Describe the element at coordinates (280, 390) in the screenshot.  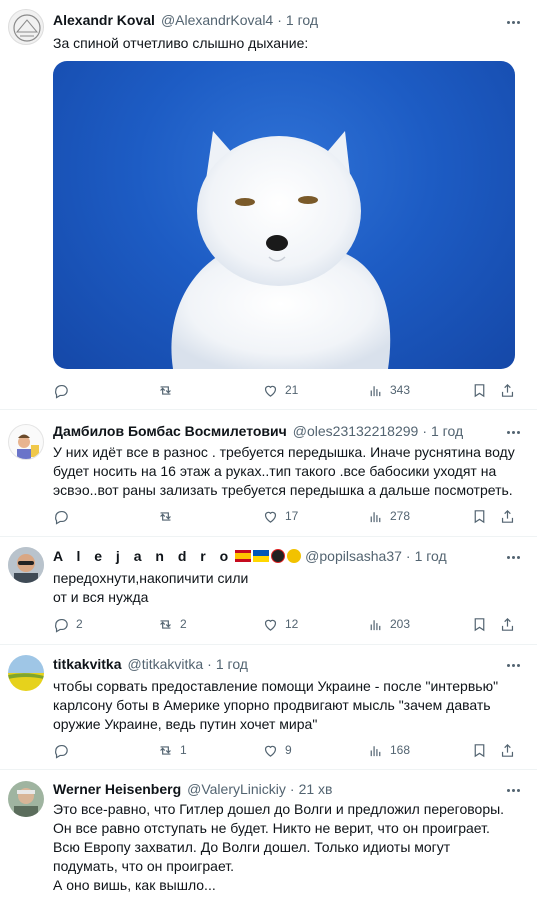
I see `like-button: 21` at that location.